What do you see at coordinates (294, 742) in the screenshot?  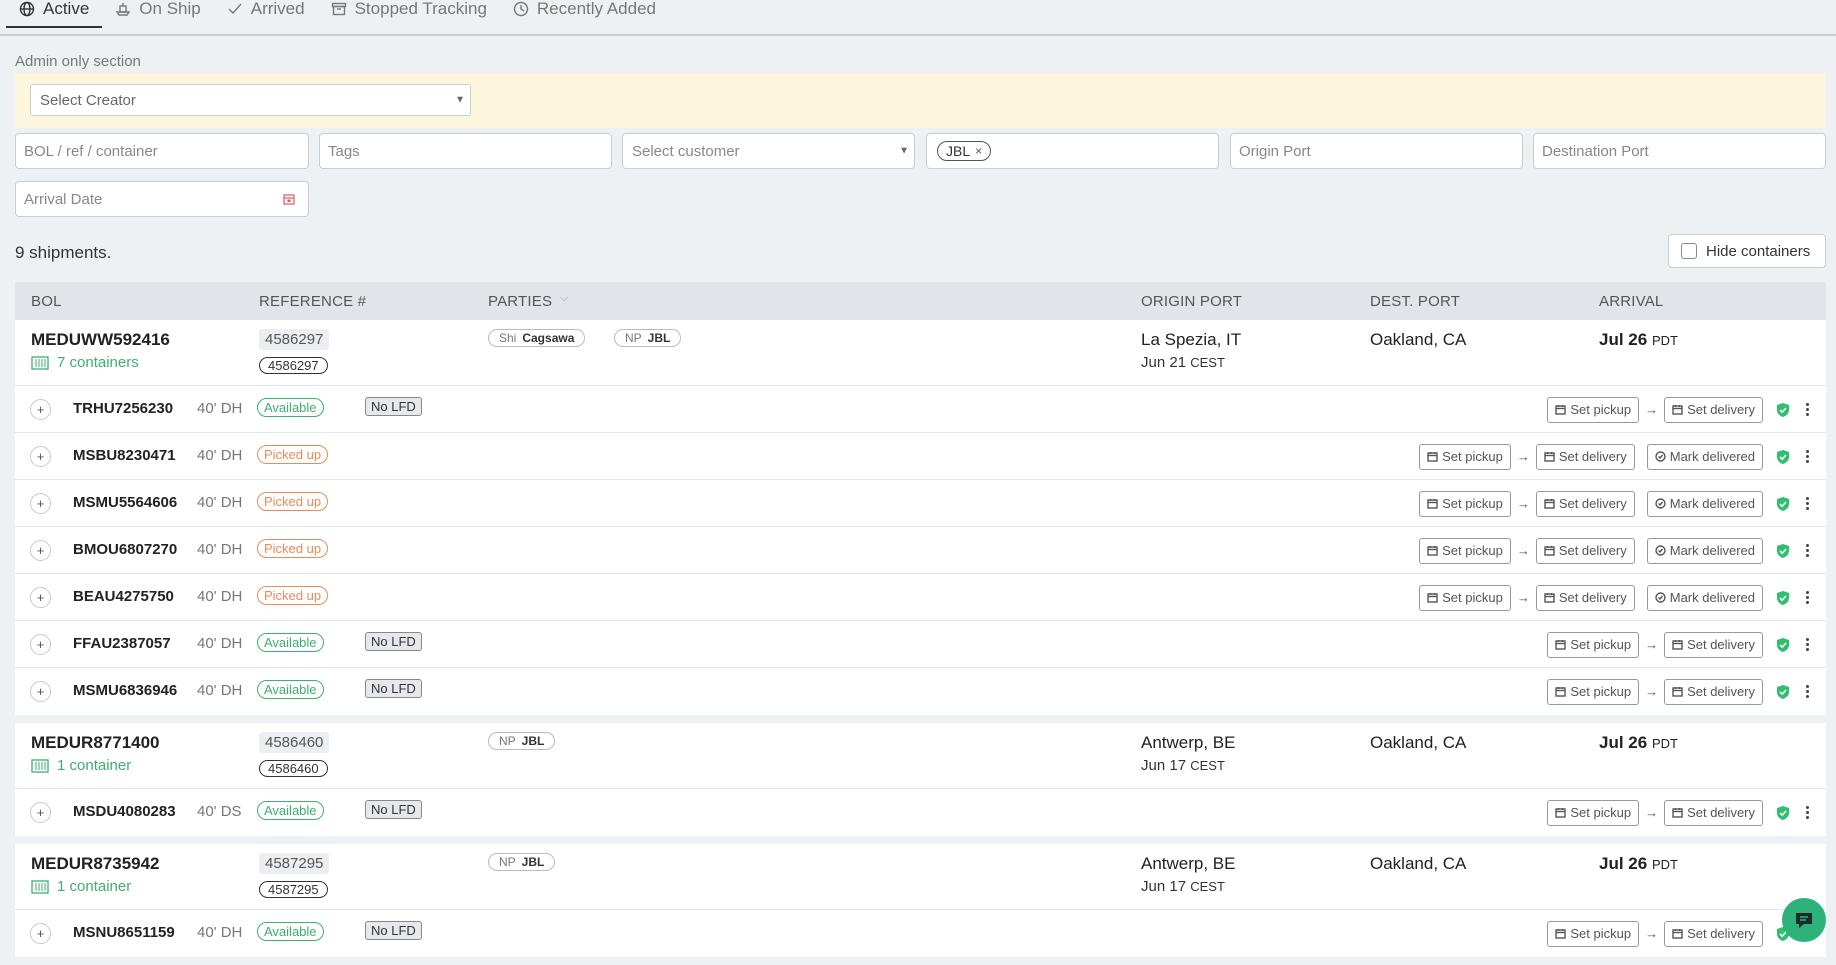 I see `reference-number: 4586460` at bounding box center [294, 742].